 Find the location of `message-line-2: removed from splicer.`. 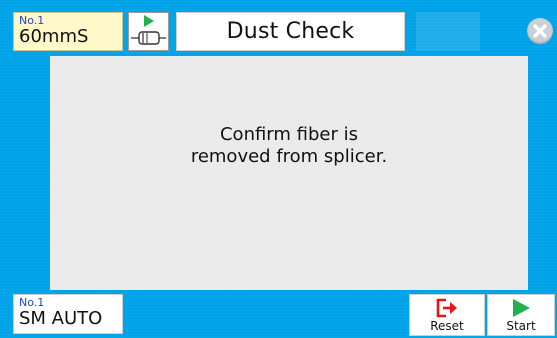

message-line-2: removed from splicer. is located at coordinates (289, 156).